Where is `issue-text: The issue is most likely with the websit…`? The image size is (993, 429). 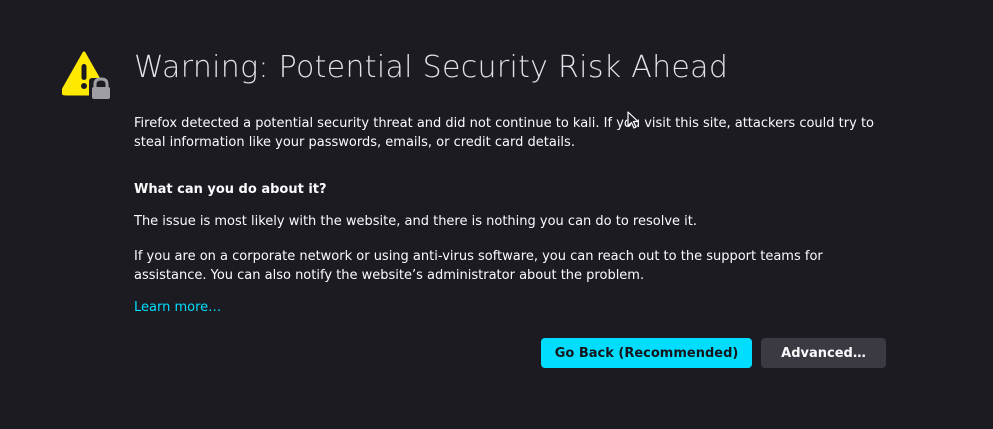
issue-text: The issue is most likely with the websit… is located at coordinates (415, 221).